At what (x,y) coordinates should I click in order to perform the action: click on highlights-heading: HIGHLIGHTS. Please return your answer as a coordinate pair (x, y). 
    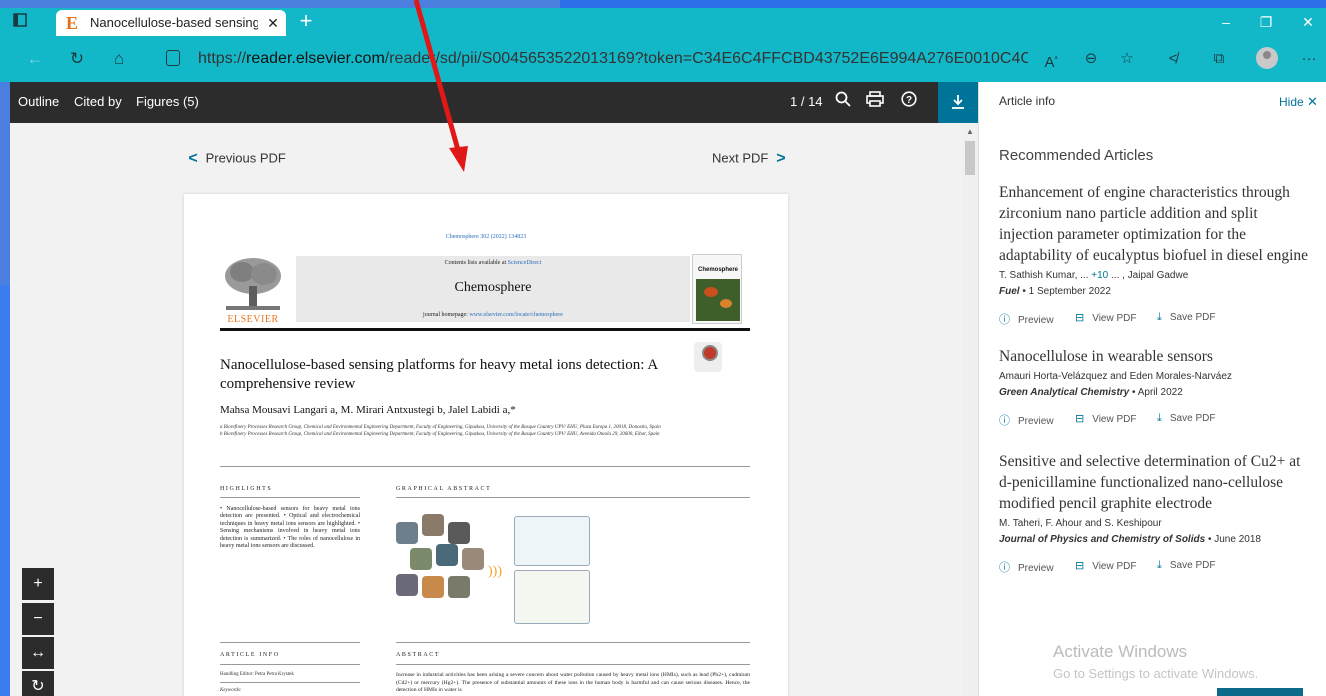
    Looking at the image, I should click on (246, 489).